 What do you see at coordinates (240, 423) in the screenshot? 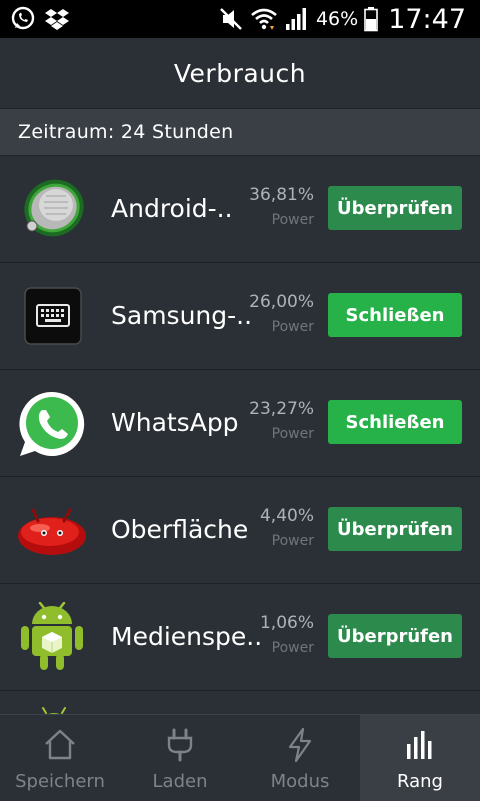
I see `list-item: WhatsApp 23,27% Power Schließen` at bounding box center [240, 423].